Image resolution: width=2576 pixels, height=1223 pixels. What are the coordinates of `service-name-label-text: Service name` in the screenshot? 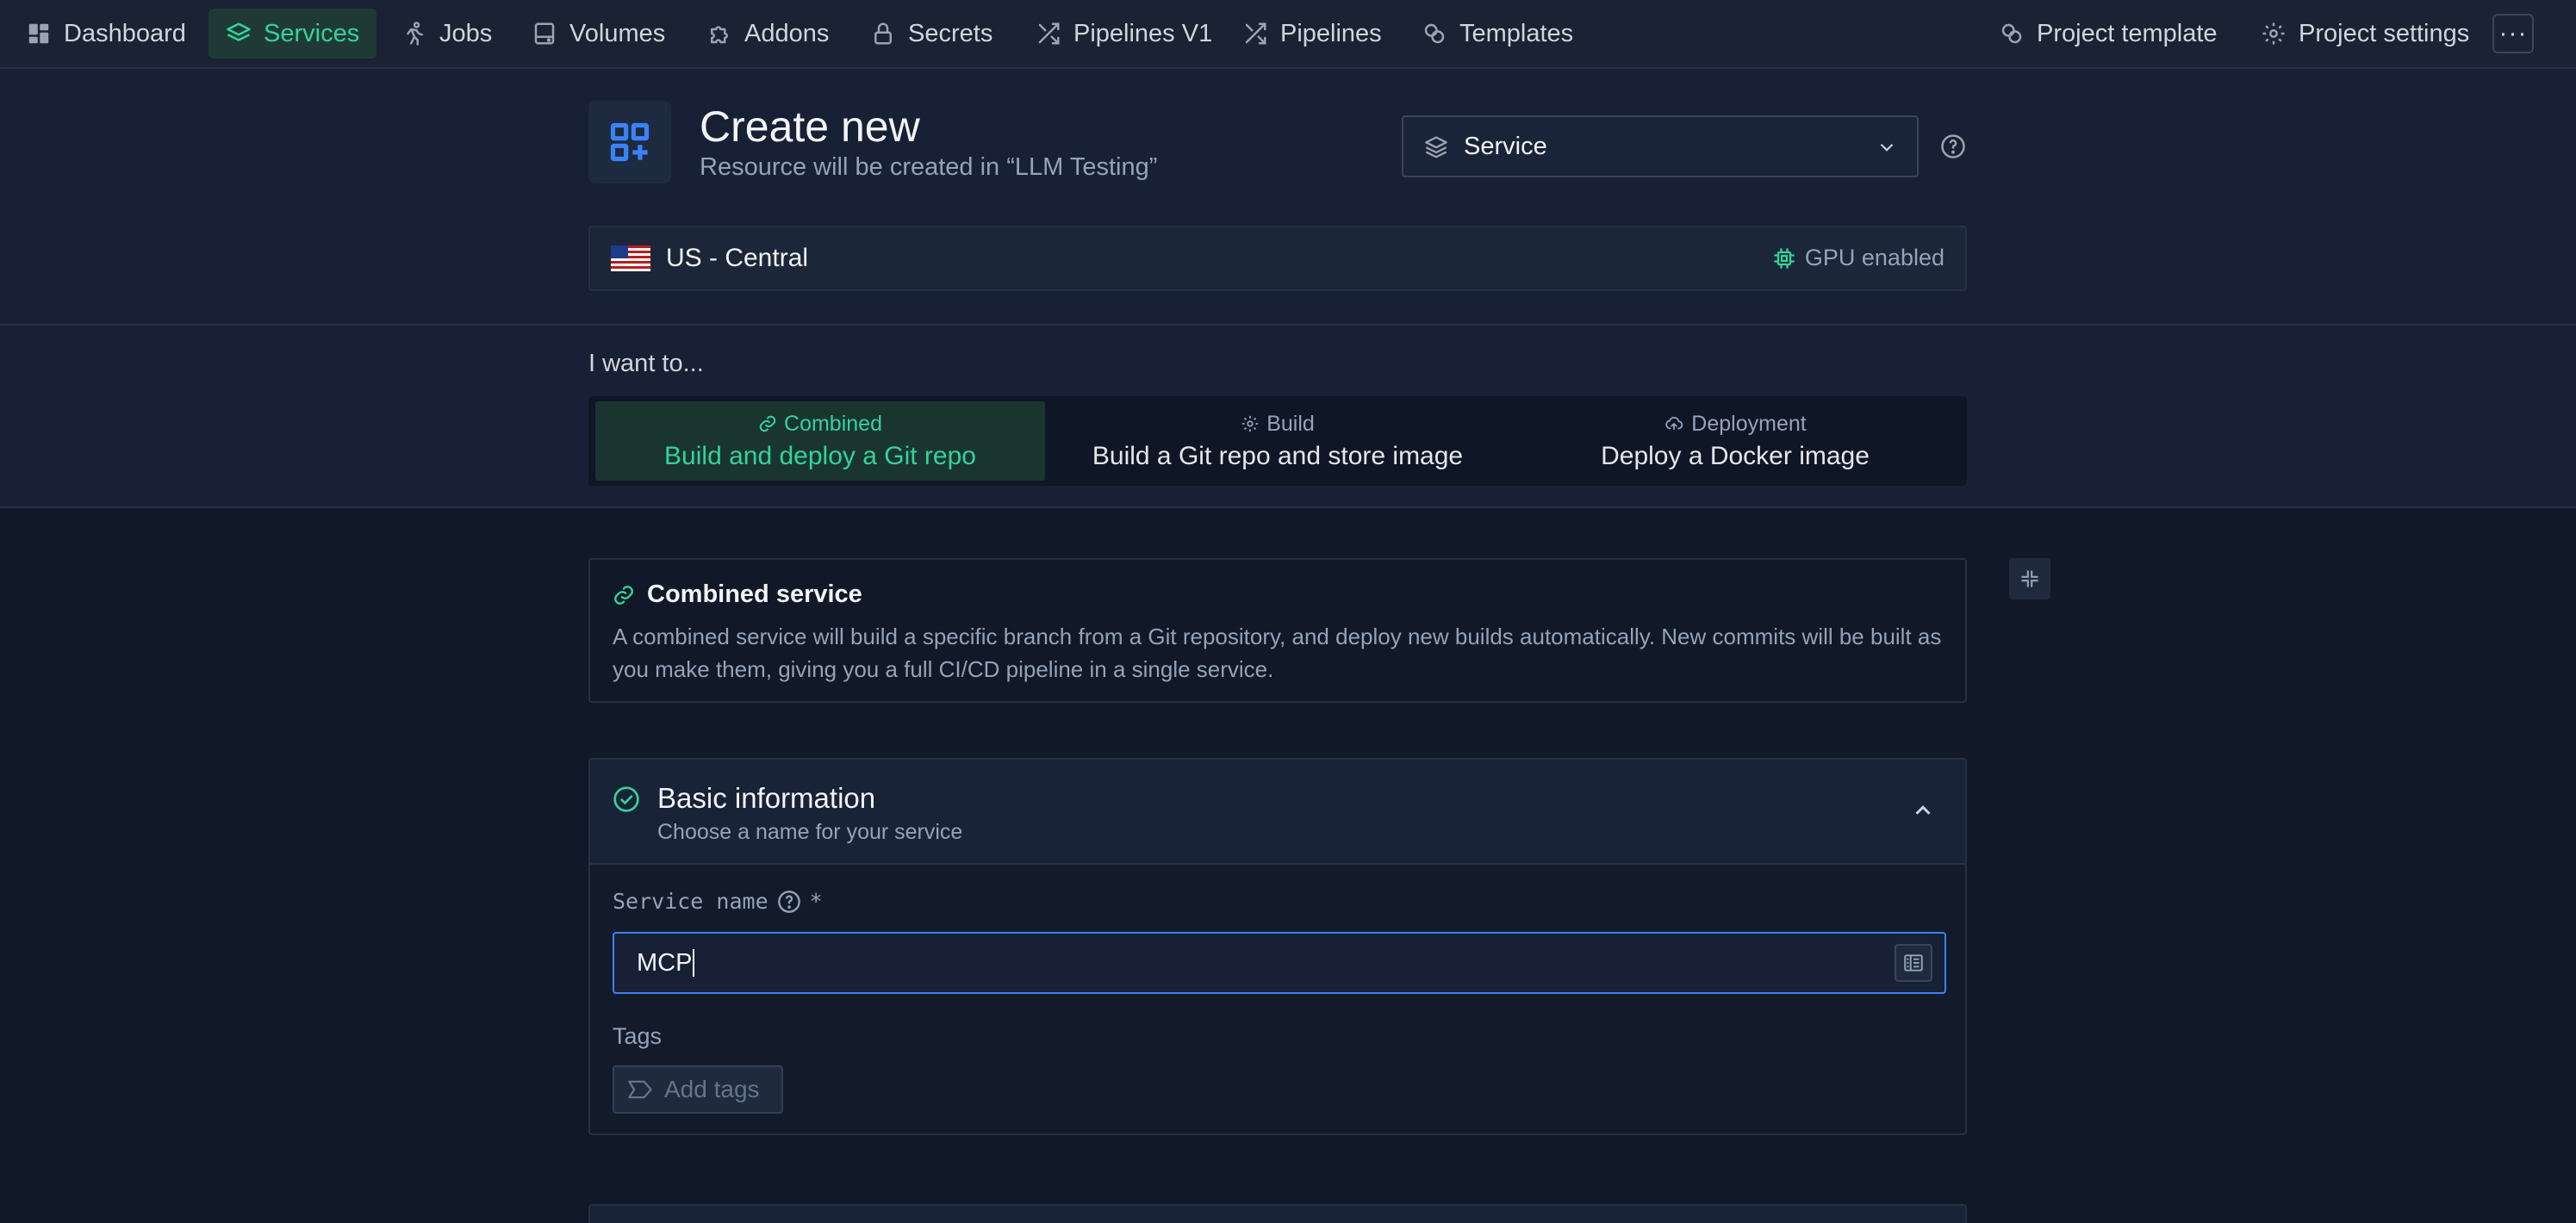 It's located at (691, 901).